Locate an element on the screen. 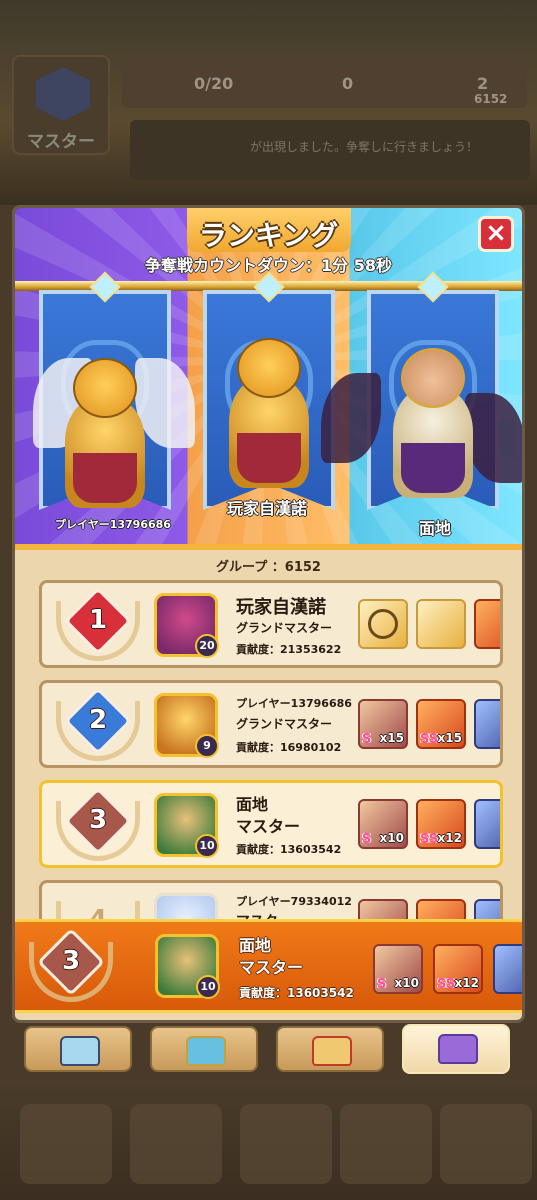 The image size is (537, 1200). rank-number: 2 is located at coordinates (98, 720).